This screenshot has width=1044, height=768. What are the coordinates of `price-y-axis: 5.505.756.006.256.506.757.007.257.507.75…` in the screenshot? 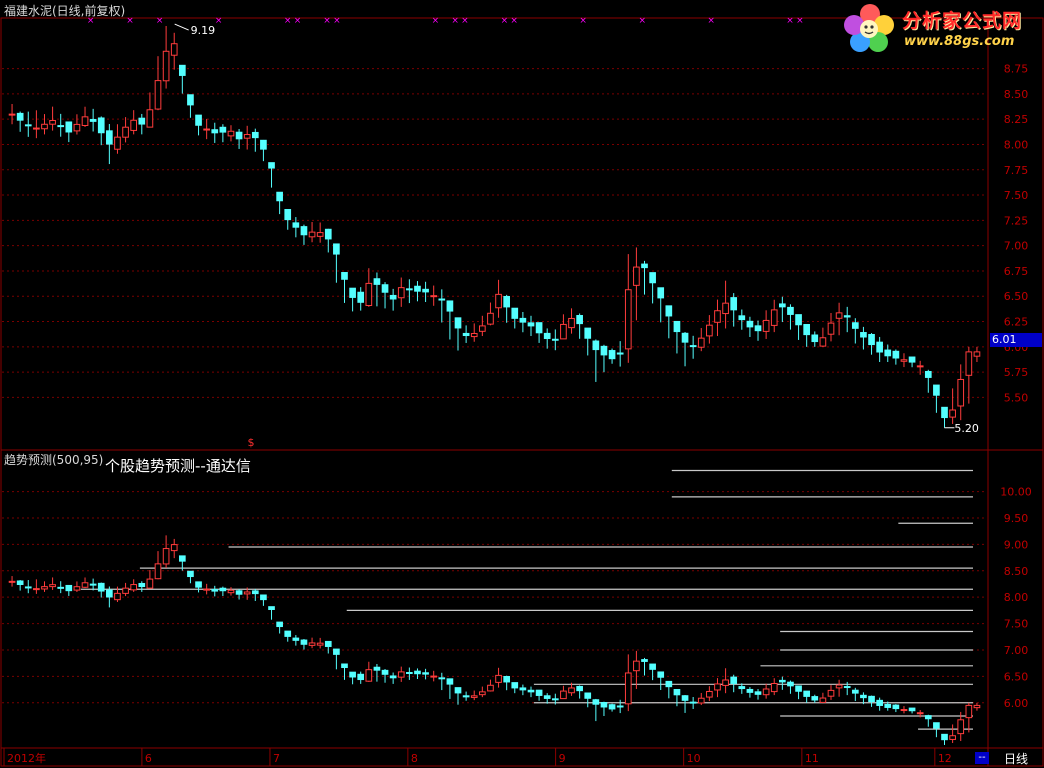 It's located at (1016, 234).